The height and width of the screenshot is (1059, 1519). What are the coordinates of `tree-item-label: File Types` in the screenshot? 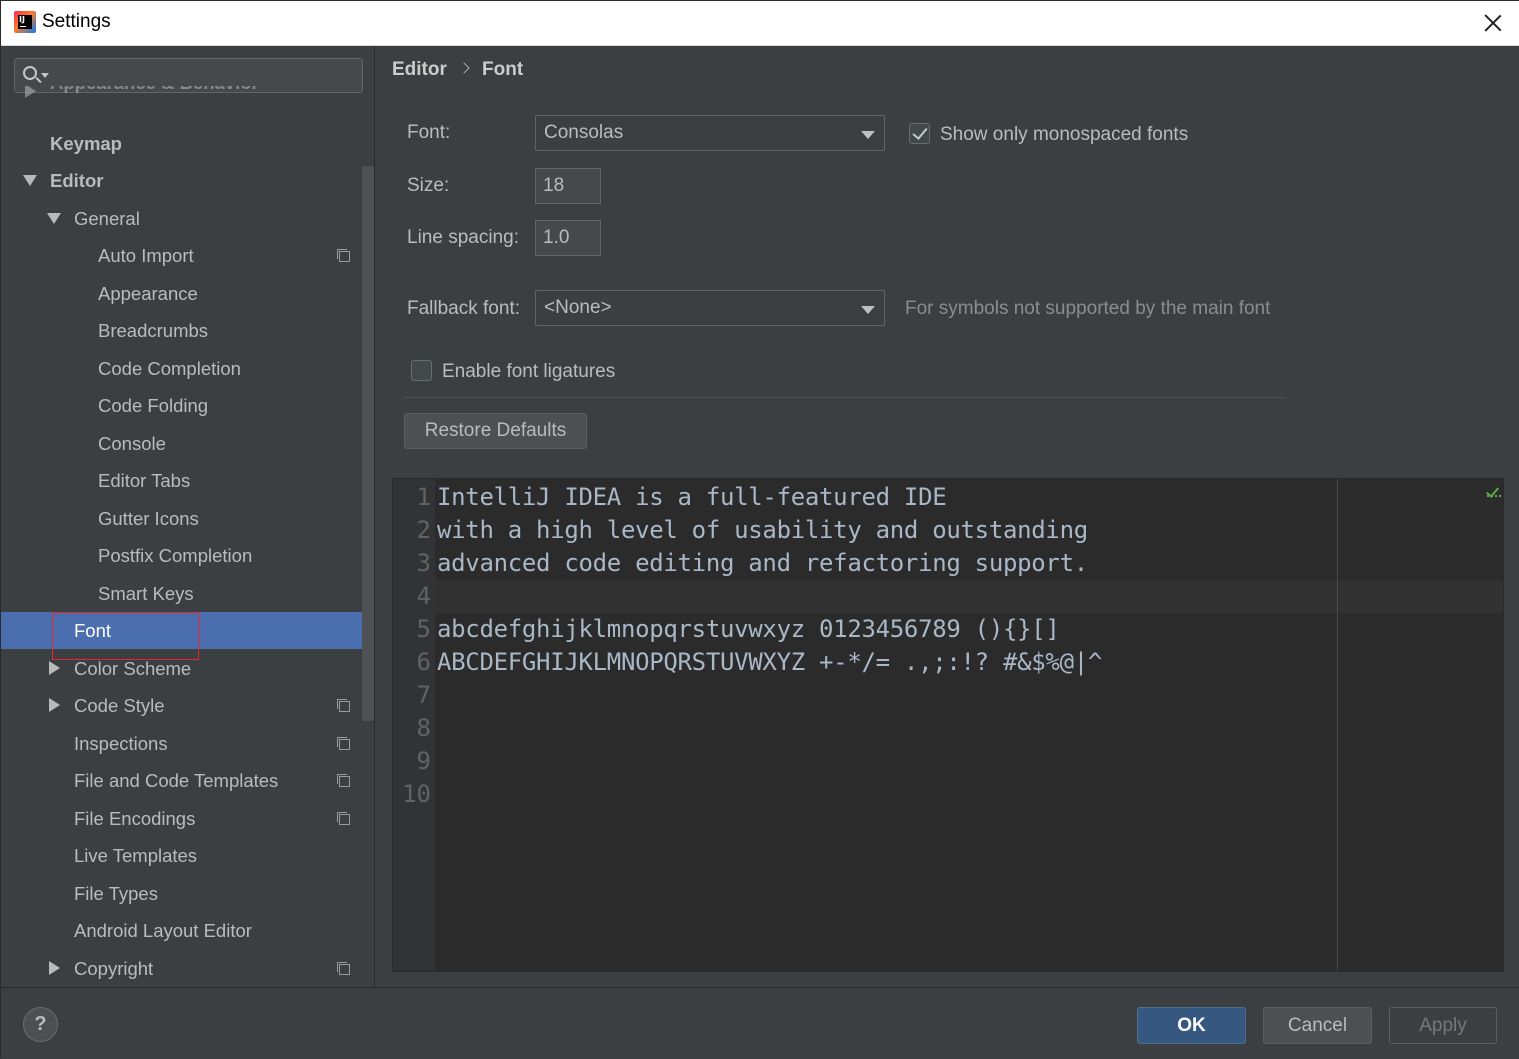 It's located at (116, 893).